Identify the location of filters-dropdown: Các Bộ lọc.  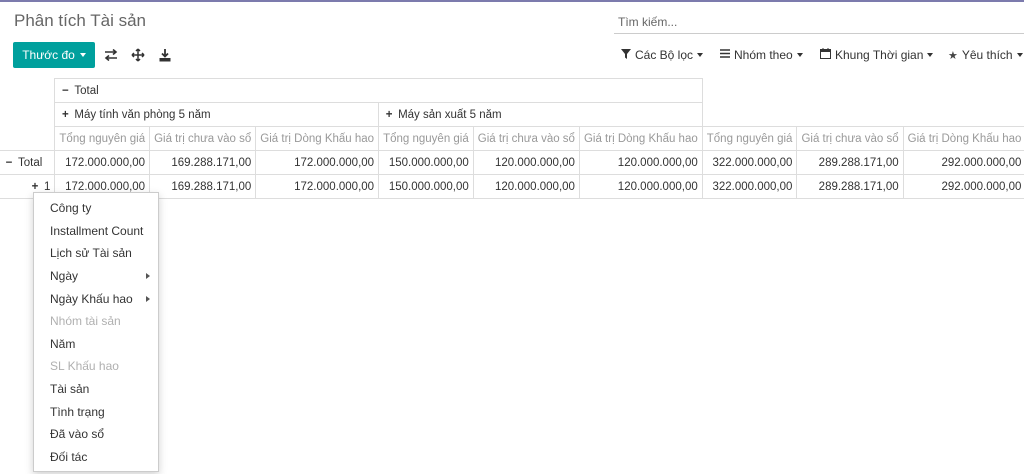
(662, 55).